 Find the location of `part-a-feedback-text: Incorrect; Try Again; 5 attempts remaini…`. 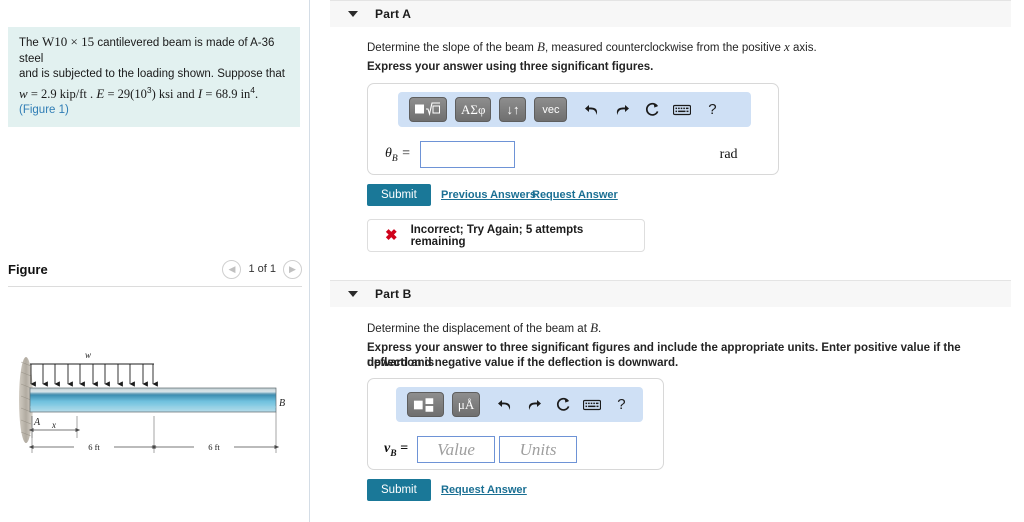

part-a-feedback-text: Incorrect; Try Again; 5 attempts remaini… is located at coordinates (497, 235).